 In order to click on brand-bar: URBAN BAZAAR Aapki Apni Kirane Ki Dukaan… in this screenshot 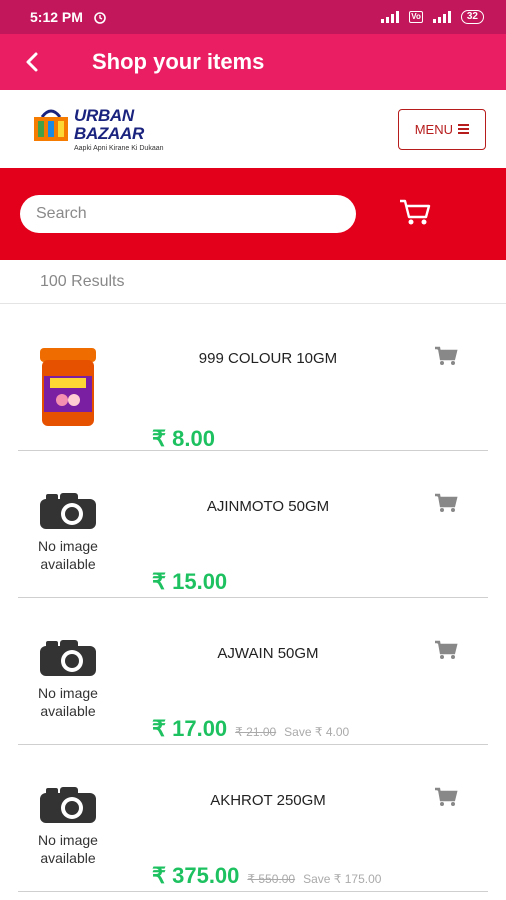, I will do `click(253, 129)`.